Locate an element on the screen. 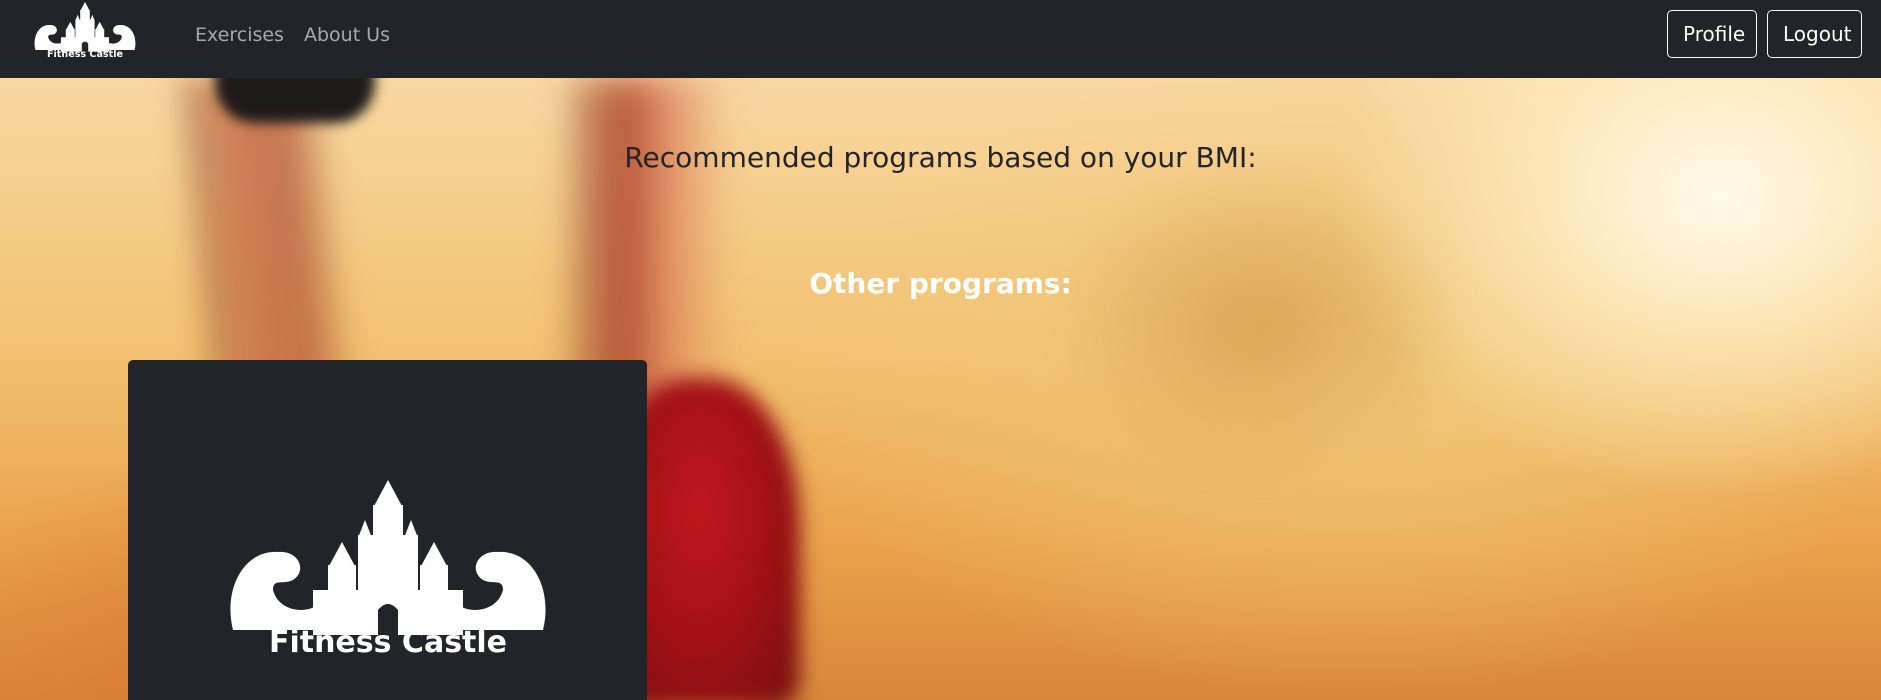 The width and height of the screenshot is (1881, 700). fitness-castle-logo: Fitness Castle is located at coordinates (85, 30).